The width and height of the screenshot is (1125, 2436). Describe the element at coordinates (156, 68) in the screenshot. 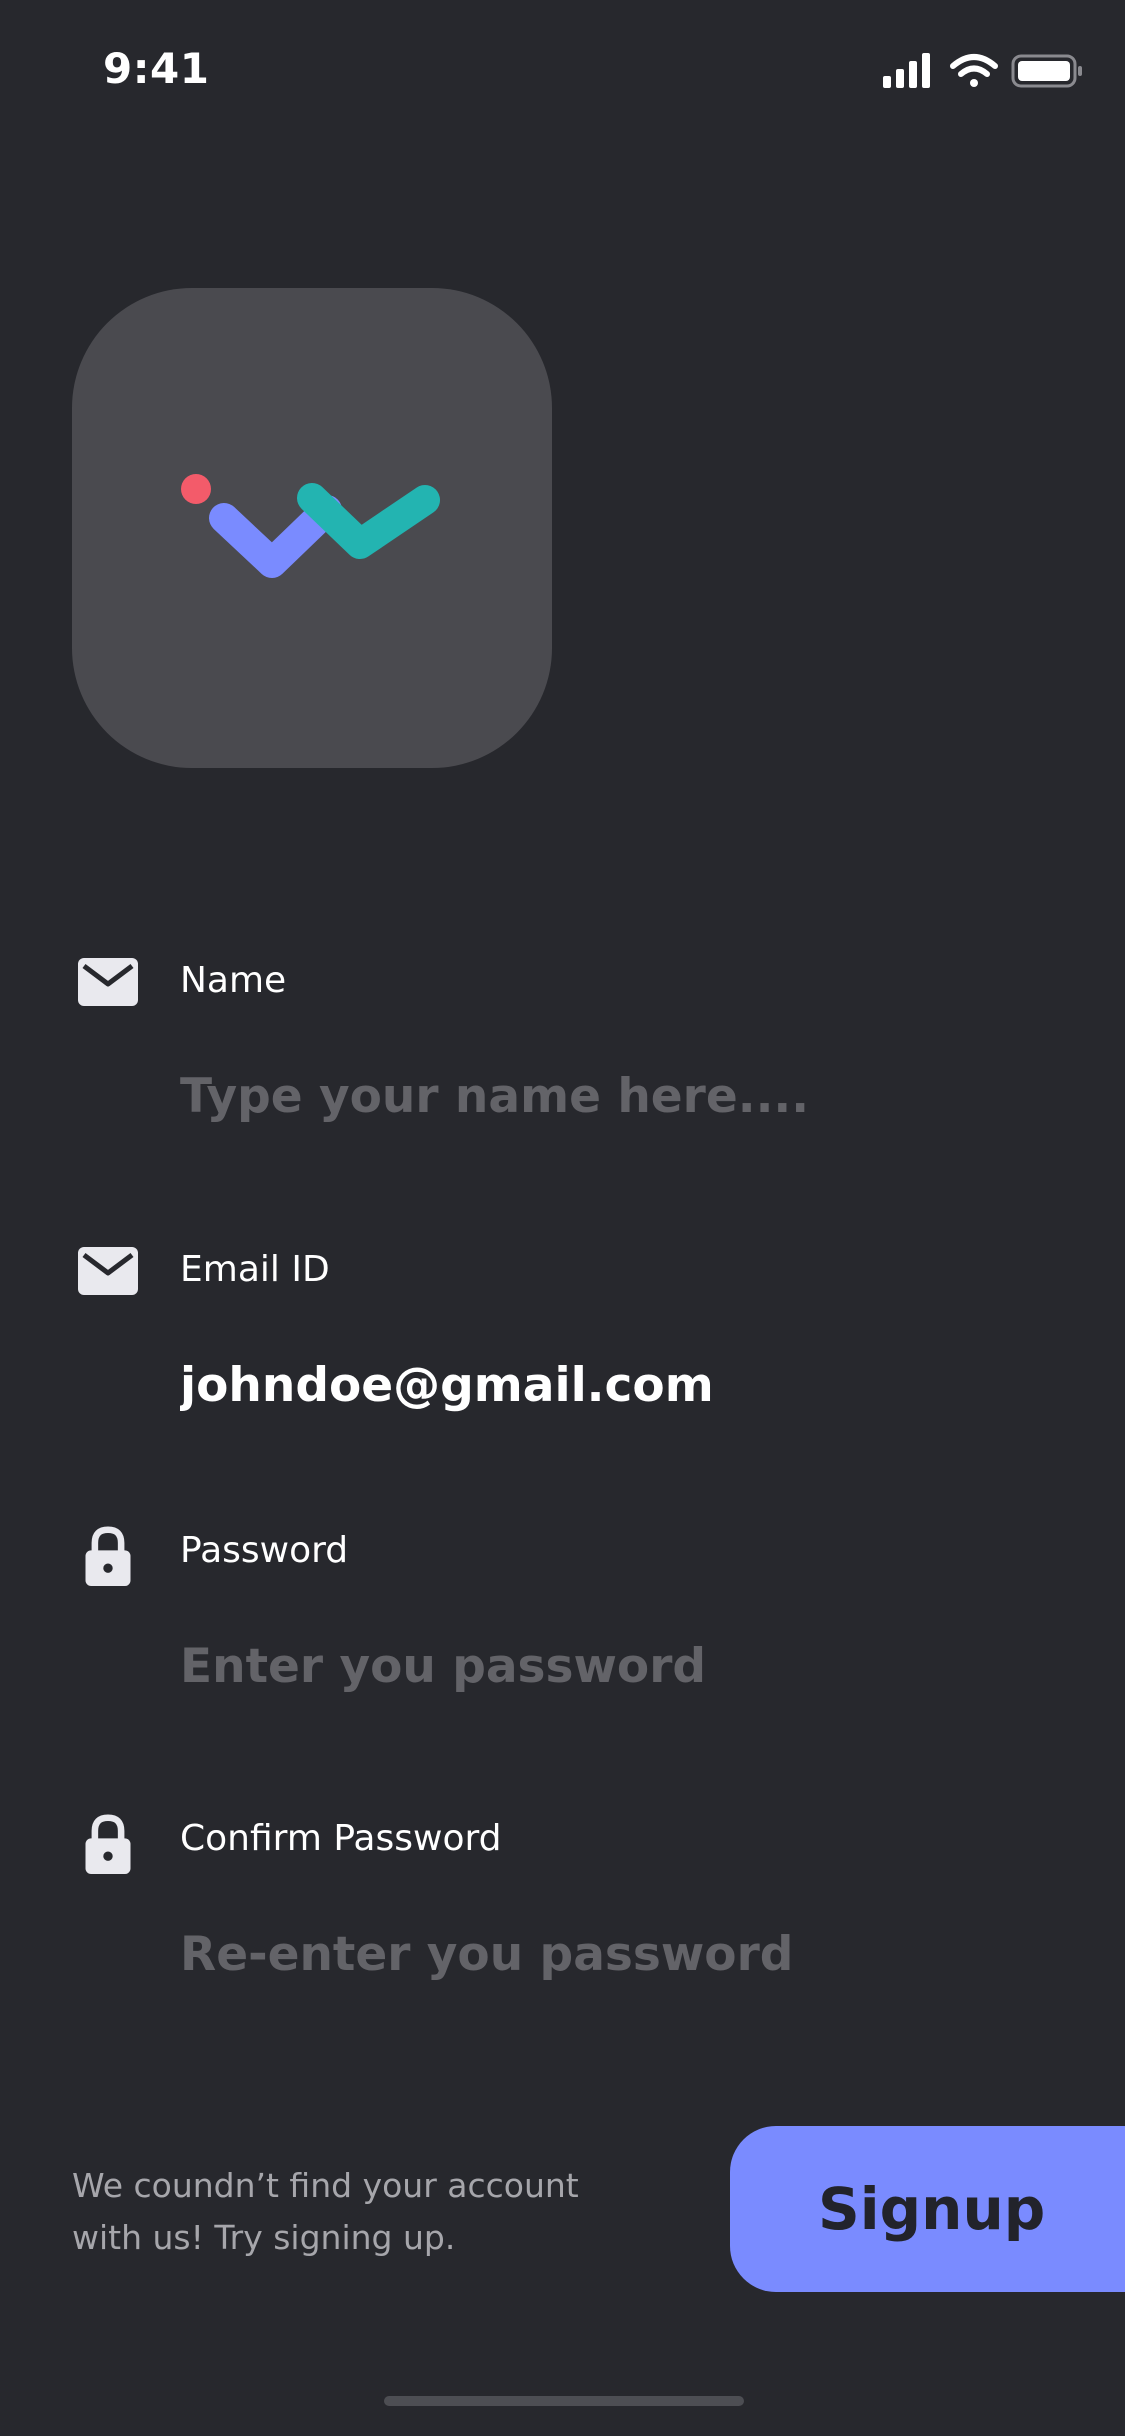

I see `status-time: 9:41` at that location.